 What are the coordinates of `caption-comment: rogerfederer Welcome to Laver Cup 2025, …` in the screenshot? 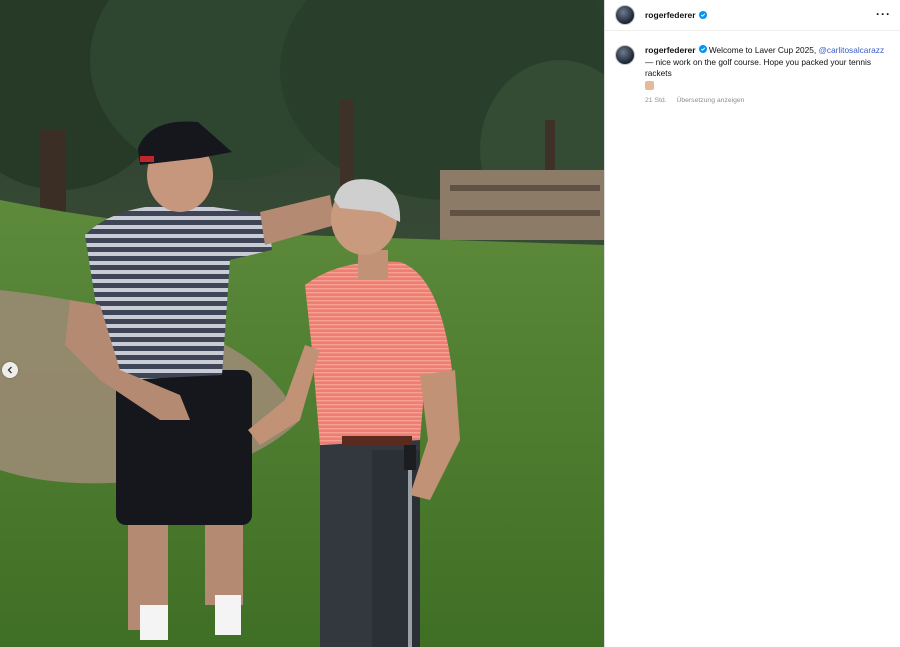 It's located at (752, 69).